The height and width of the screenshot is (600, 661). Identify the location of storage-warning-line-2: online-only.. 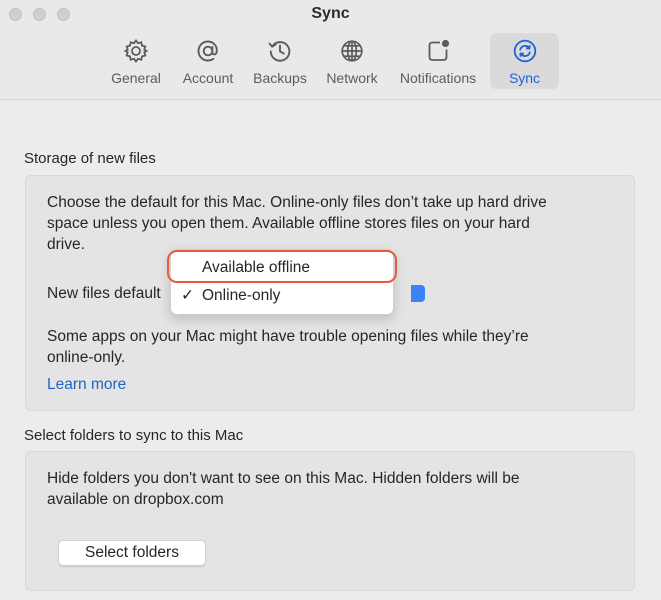
(86, 357).